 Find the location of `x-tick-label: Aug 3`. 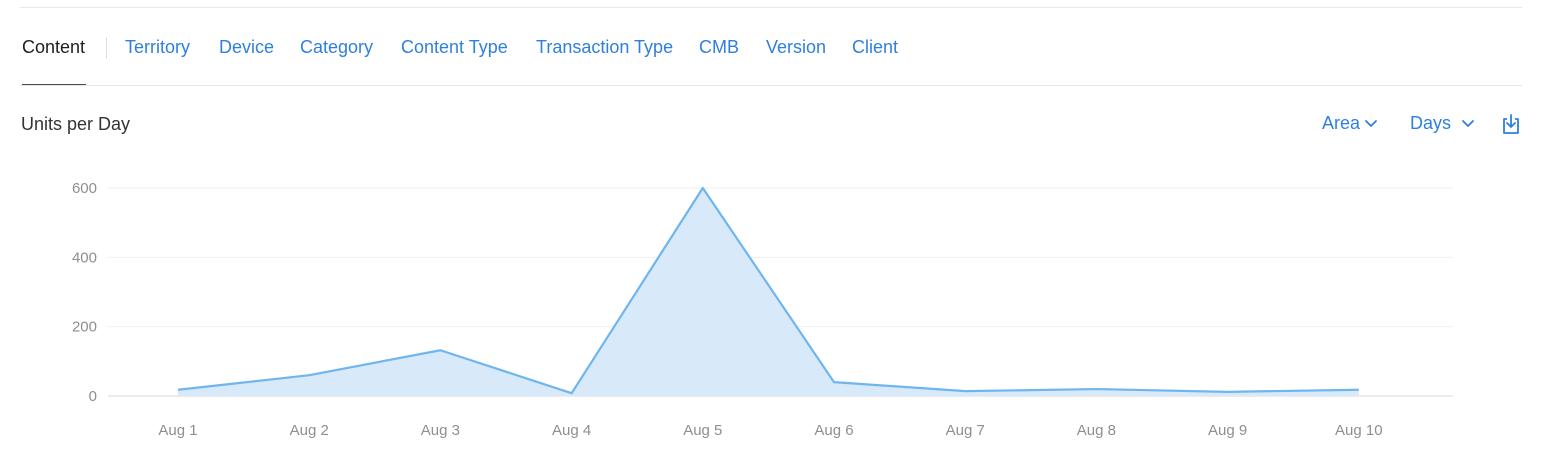

x-tick-label: Aug 3 is located at coordinates (440, 430).